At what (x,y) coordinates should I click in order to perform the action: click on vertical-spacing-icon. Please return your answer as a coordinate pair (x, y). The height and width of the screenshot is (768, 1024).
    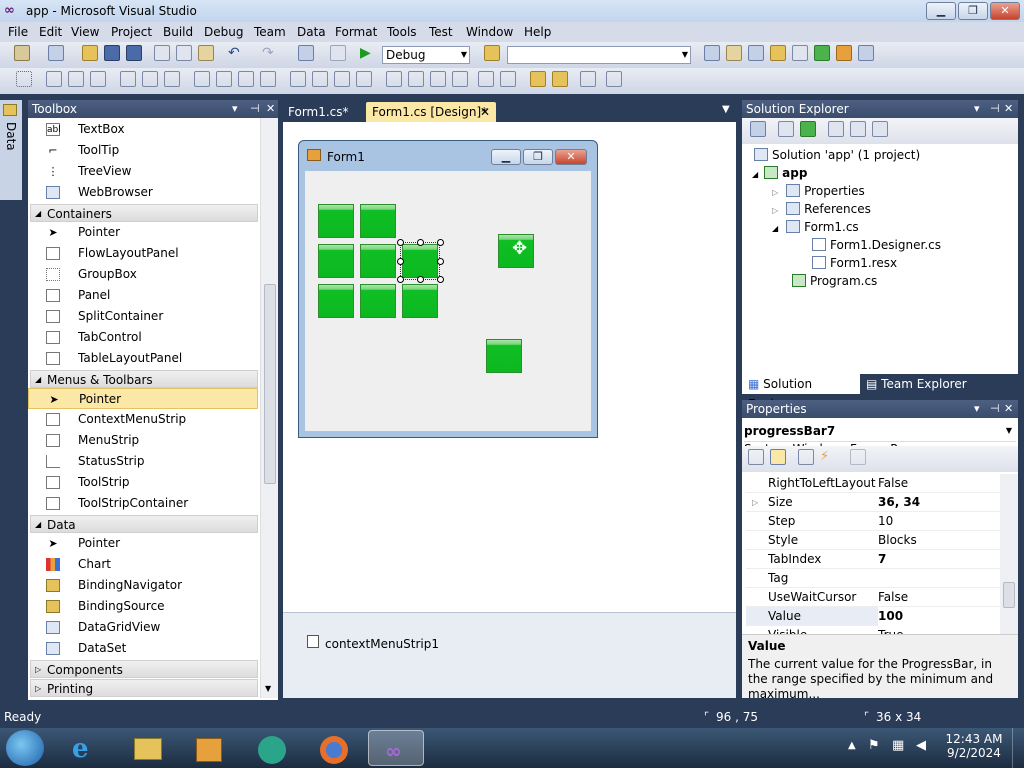
    Looking at the image, I should click on (394, 79).